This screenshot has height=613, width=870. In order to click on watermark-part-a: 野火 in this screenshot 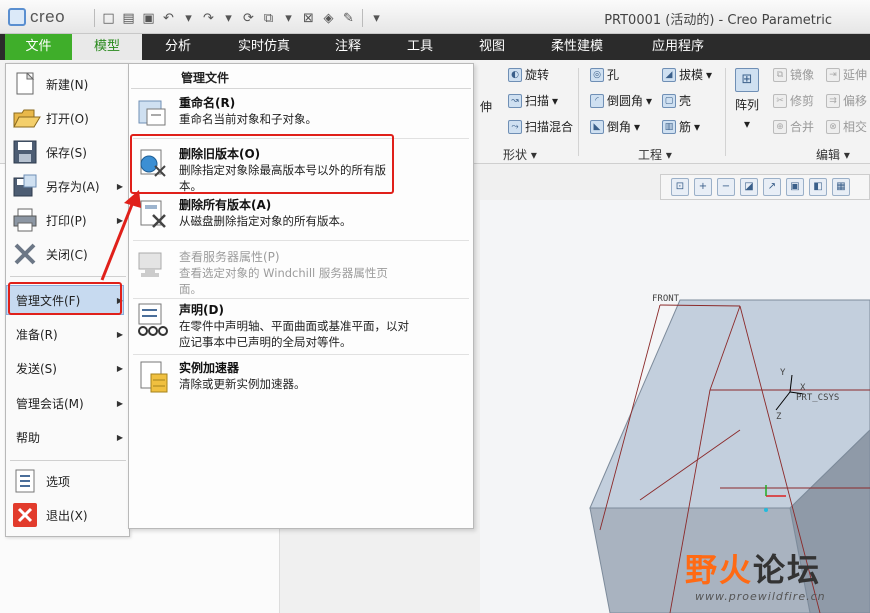, I will do `click(719, 570)`.